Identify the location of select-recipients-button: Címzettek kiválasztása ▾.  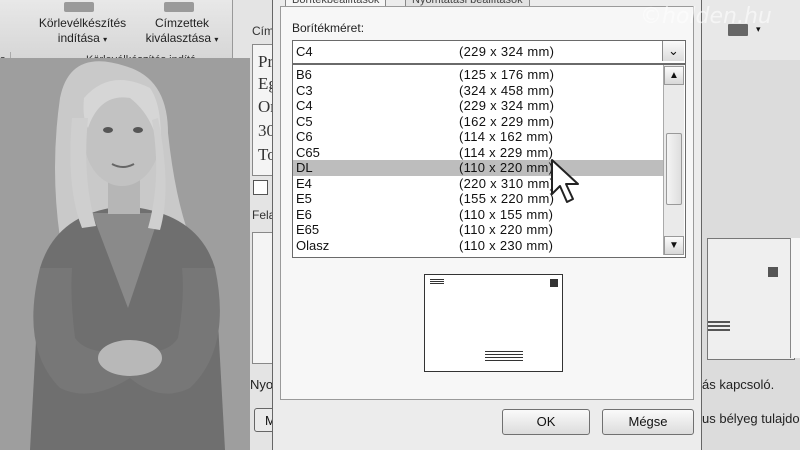
(182, 31).